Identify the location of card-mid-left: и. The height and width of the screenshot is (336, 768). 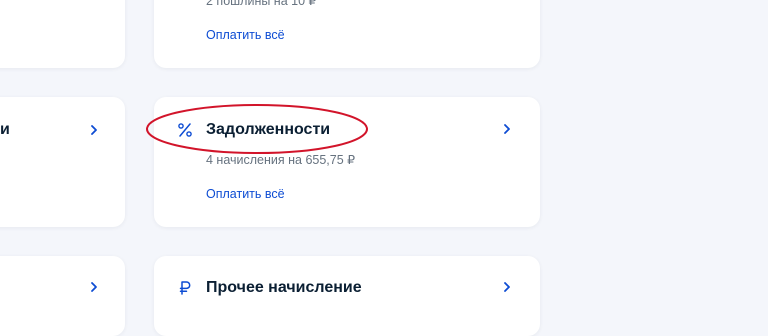
(62, 162).